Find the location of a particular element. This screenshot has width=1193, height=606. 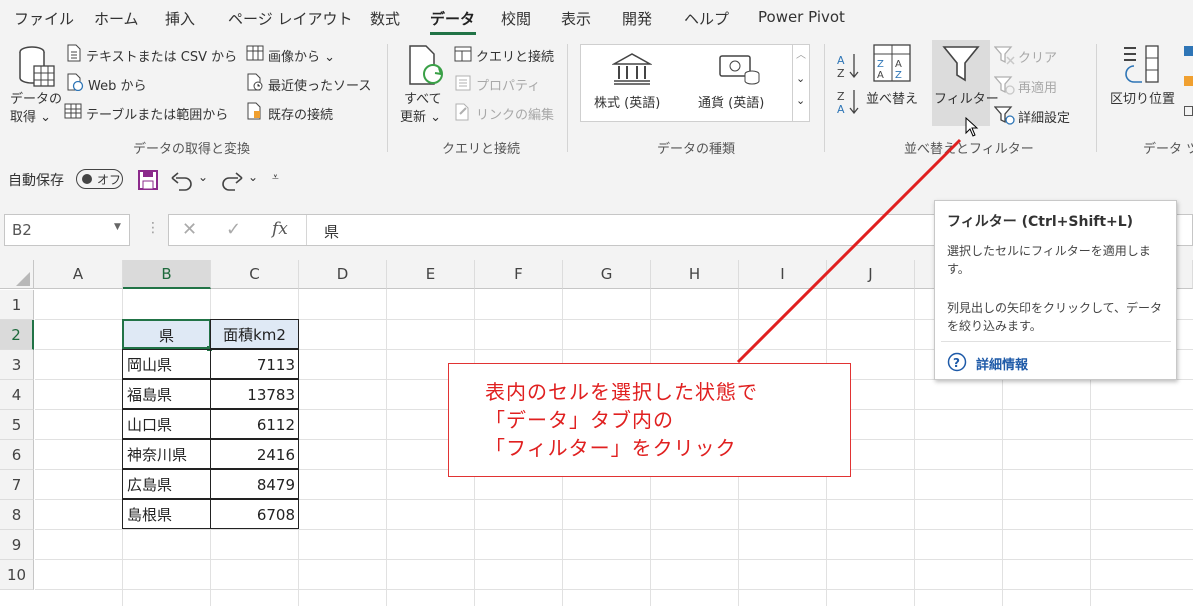

tooltip-desc-2a: 列見出しの矢印をクリックして、データ is located at coordinates (1055, 308).